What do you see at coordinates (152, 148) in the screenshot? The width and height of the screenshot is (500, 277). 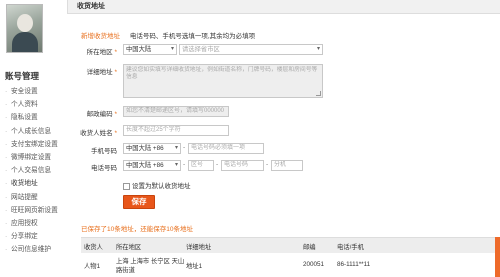 I see `mobile-country-select: 中国大陆 +86 ▾` at bounding box center [152, 148].